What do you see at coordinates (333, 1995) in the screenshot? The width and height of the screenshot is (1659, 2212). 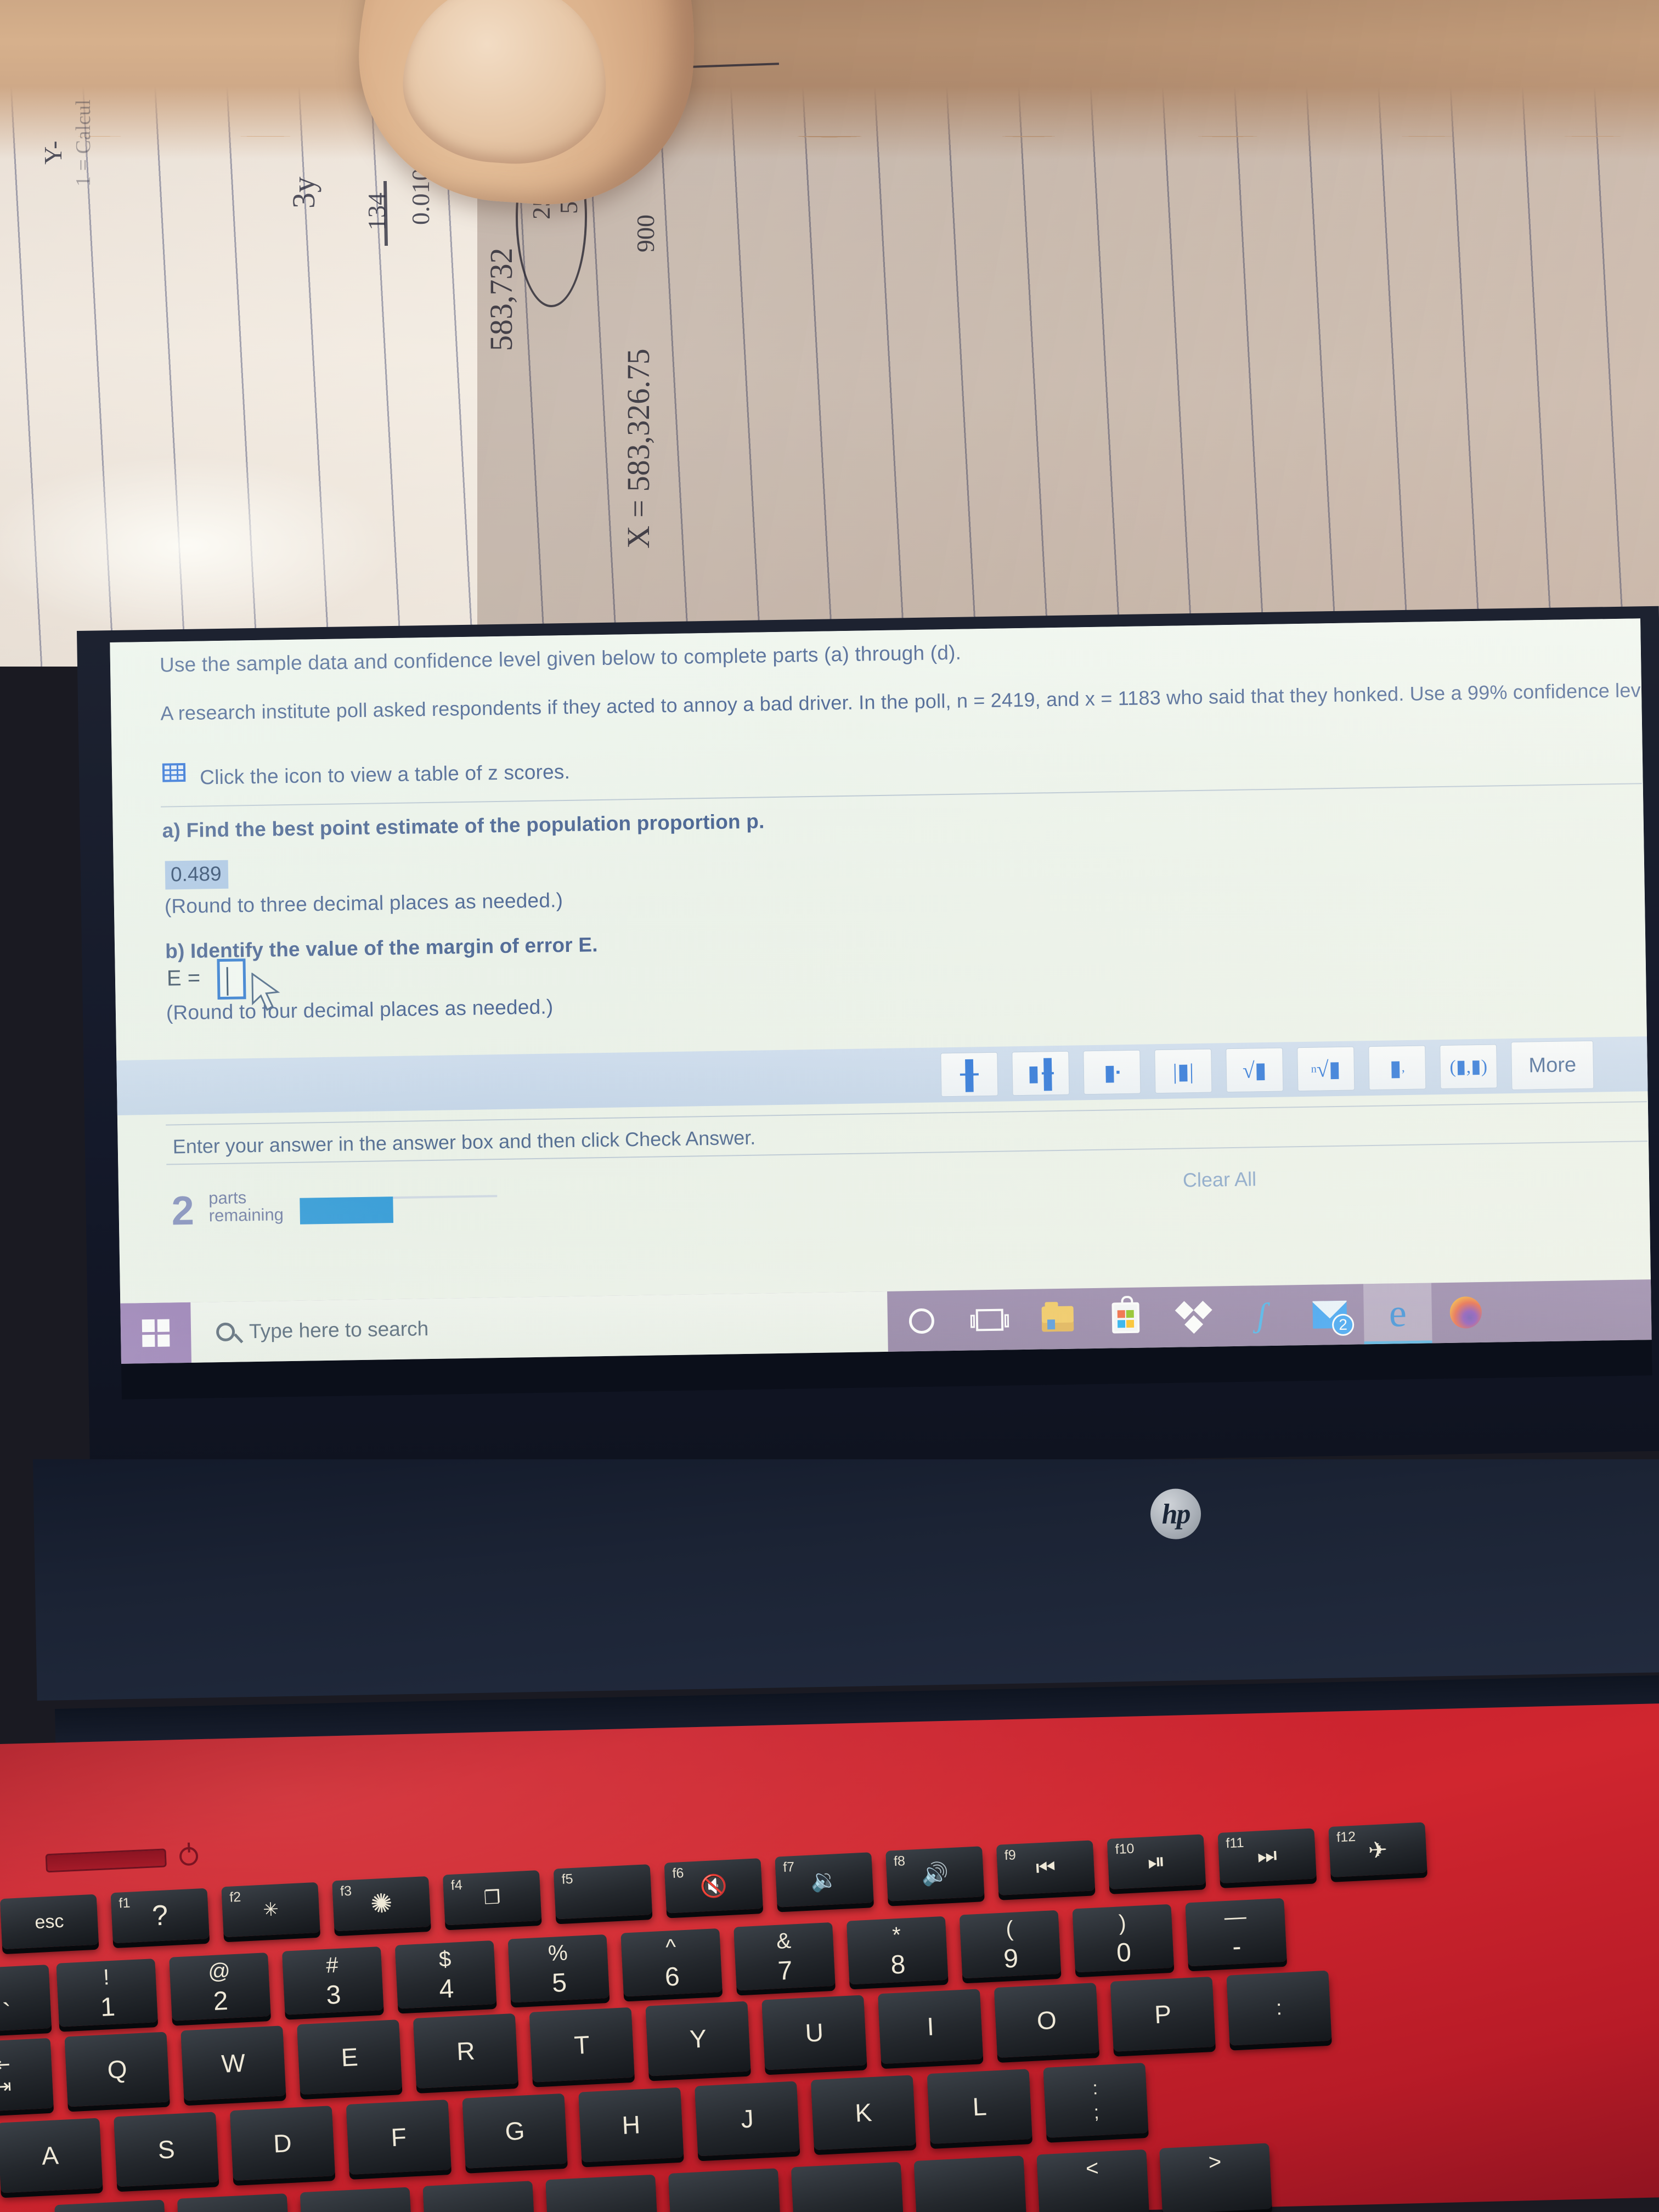 I see `key-label: 3` at bounding box center [333, 1995].